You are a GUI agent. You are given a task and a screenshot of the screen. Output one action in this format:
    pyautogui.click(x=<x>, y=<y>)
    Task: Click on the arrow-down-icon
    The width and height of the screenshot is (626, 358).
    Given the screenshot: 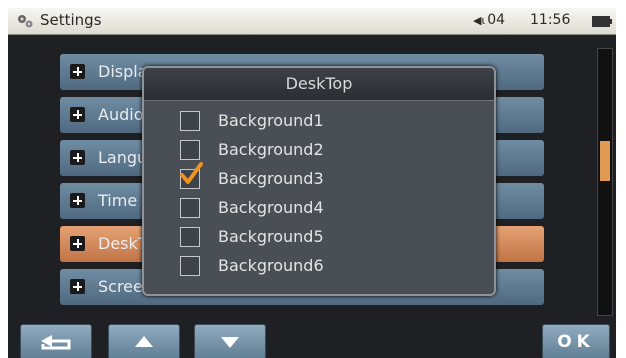 What is the action you would take?
    pyautogui.click(x=230, y=342)
    